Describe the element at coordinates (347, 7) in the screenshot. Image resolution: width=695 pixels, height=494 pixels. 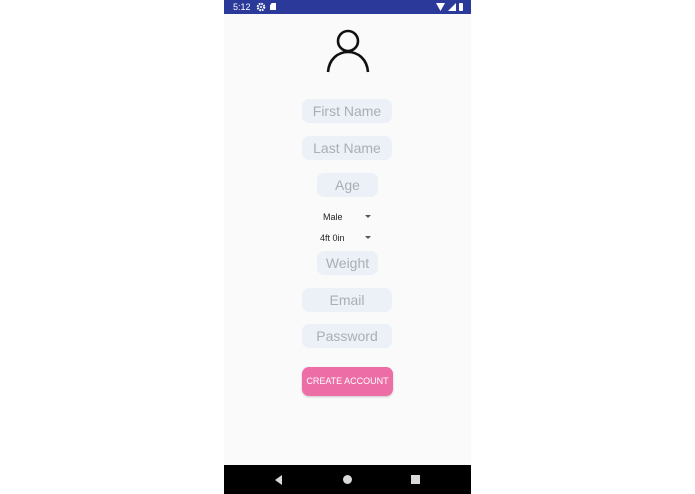
I see `status-bar: 5:12` at that location.